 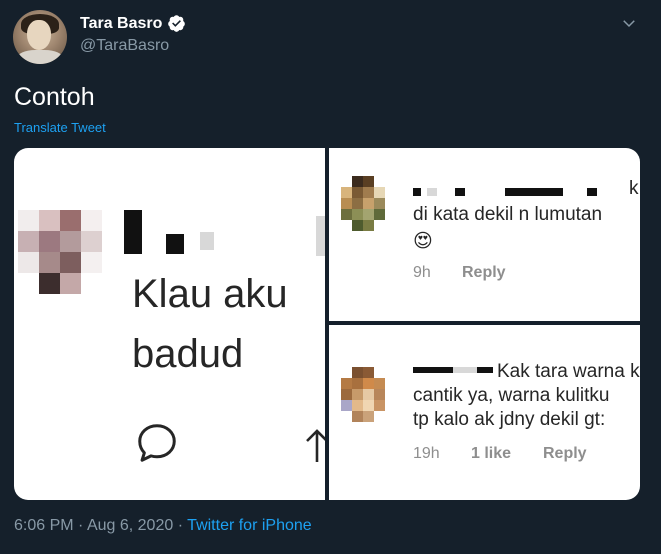 I want to click on tweet-text: Contoh, so click(x=54, y=97).